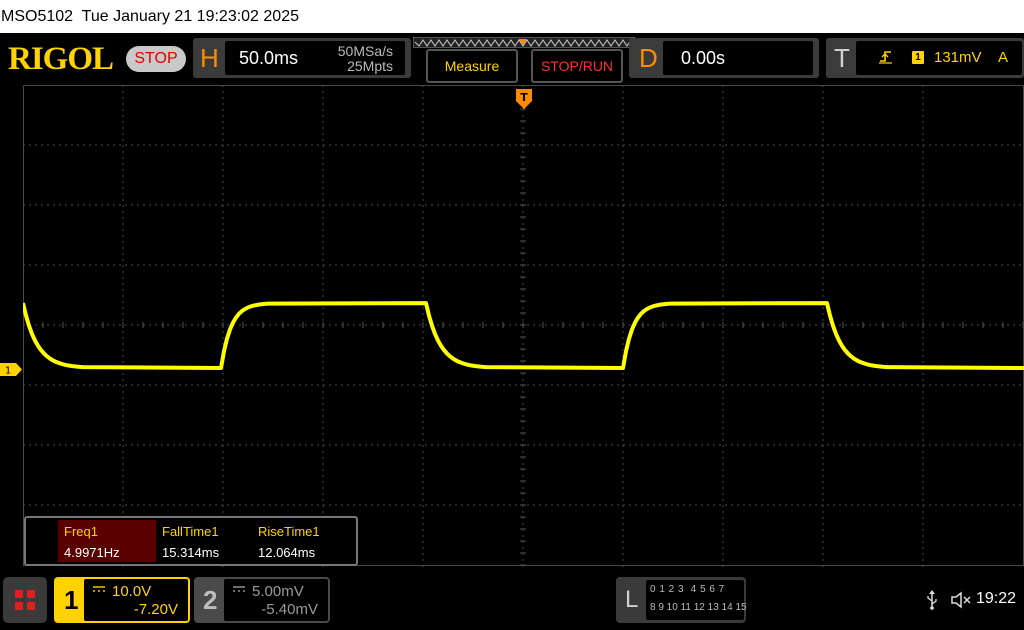  Describe the element at coordinates (1003, 57) in the screenshot. I see `trigger-mode: A` at that location.